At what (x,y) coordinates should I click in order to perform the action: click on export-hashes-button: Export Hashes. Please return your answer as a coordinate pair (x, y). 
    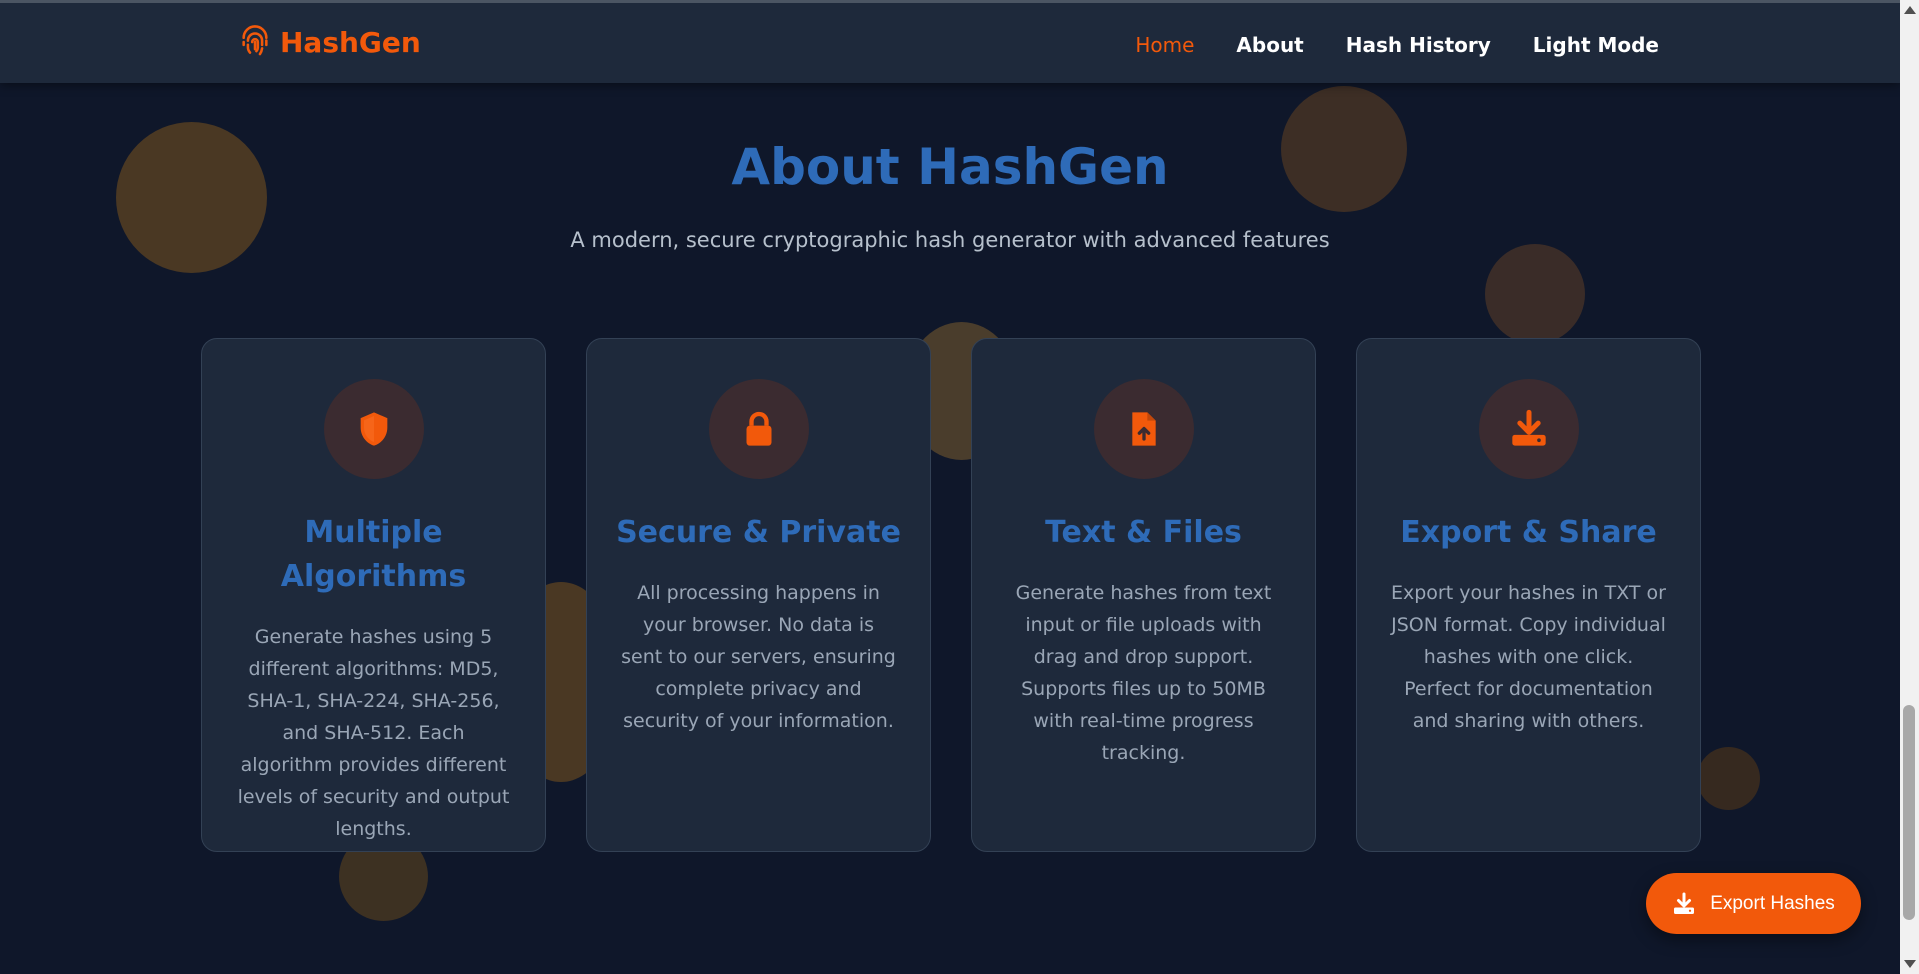
    Looking at the image, I should click on (1753, 903).